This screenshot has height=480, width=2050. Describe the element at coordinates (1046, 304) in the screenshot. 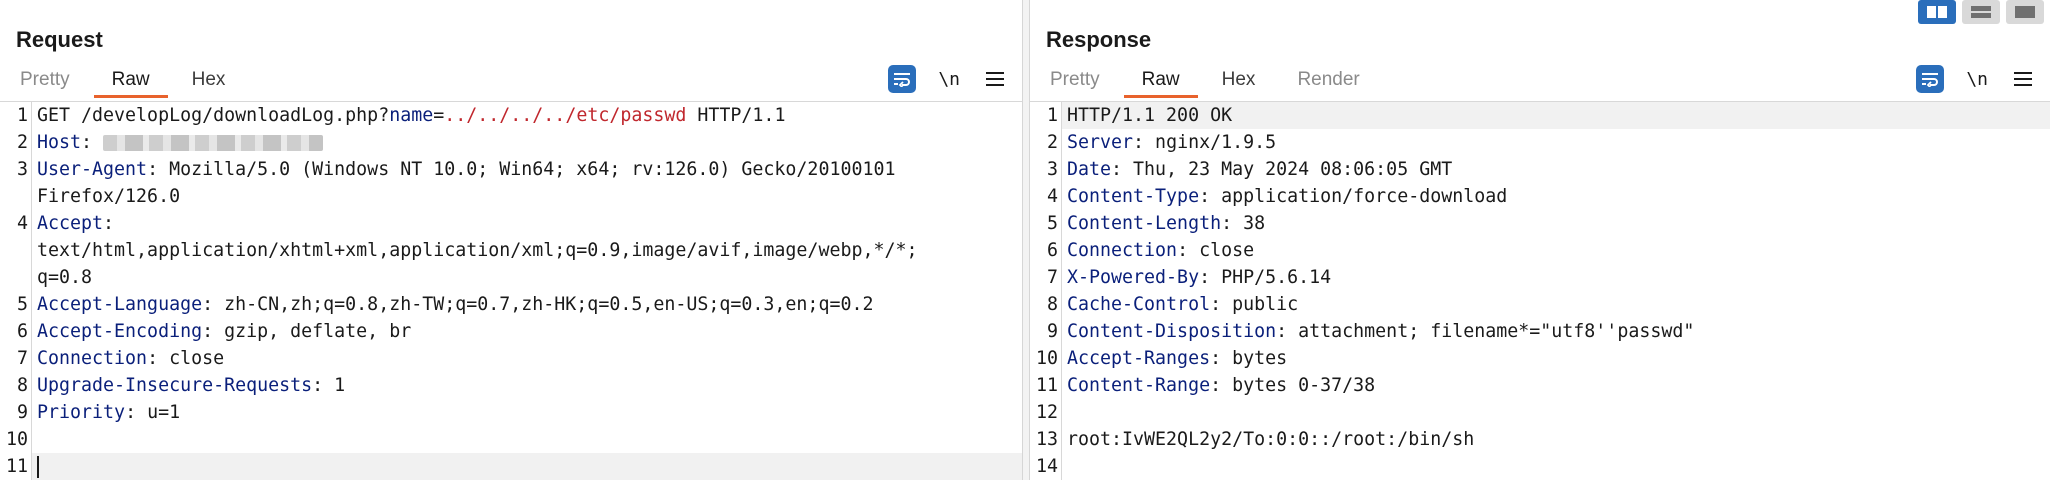

I see `line-number: 8` at that location.